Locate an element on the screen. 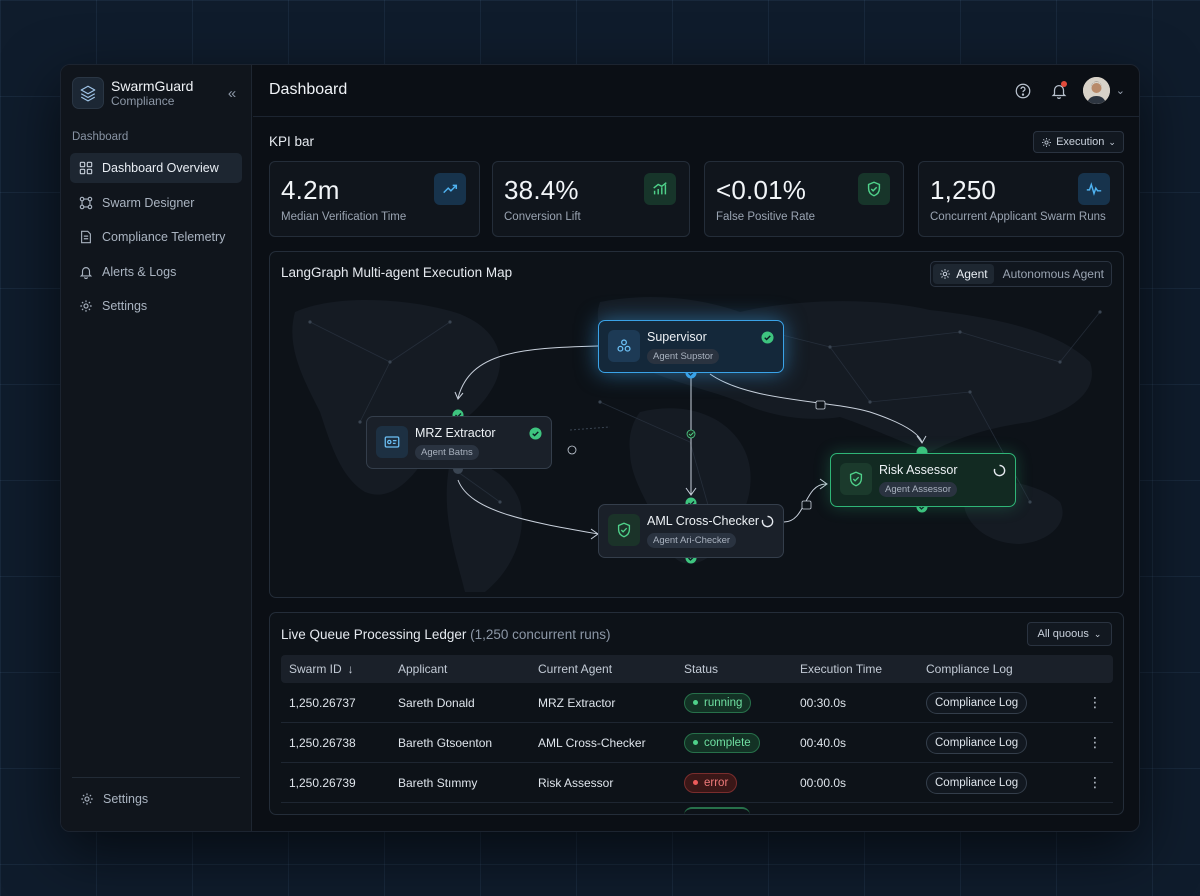 This screenshot has height=896, width=1200. help-button is located at coordinates (1023, 91).